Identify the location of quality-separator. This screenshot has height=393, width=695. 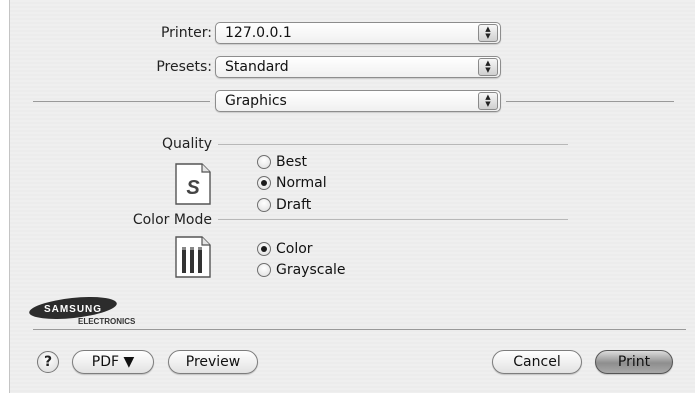
(393, 144).